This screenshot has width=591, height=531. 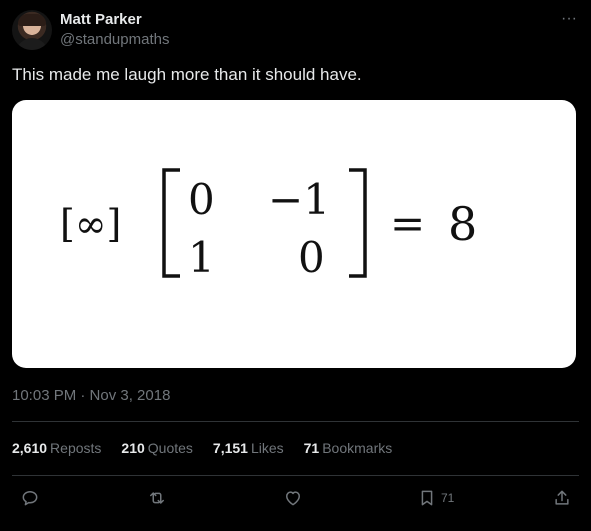 I want to click on matrix-cell-0-0: 0, so click(x=201, y=199).